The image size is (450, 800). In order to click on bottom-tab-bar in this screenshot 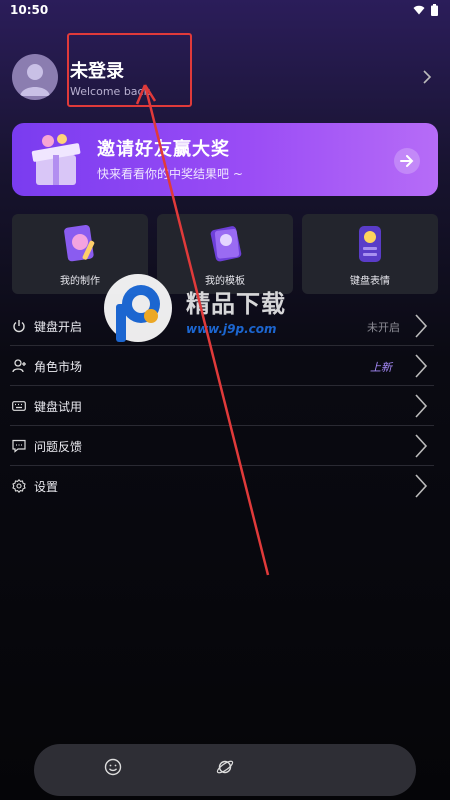, I will do `click(225, 770)`.